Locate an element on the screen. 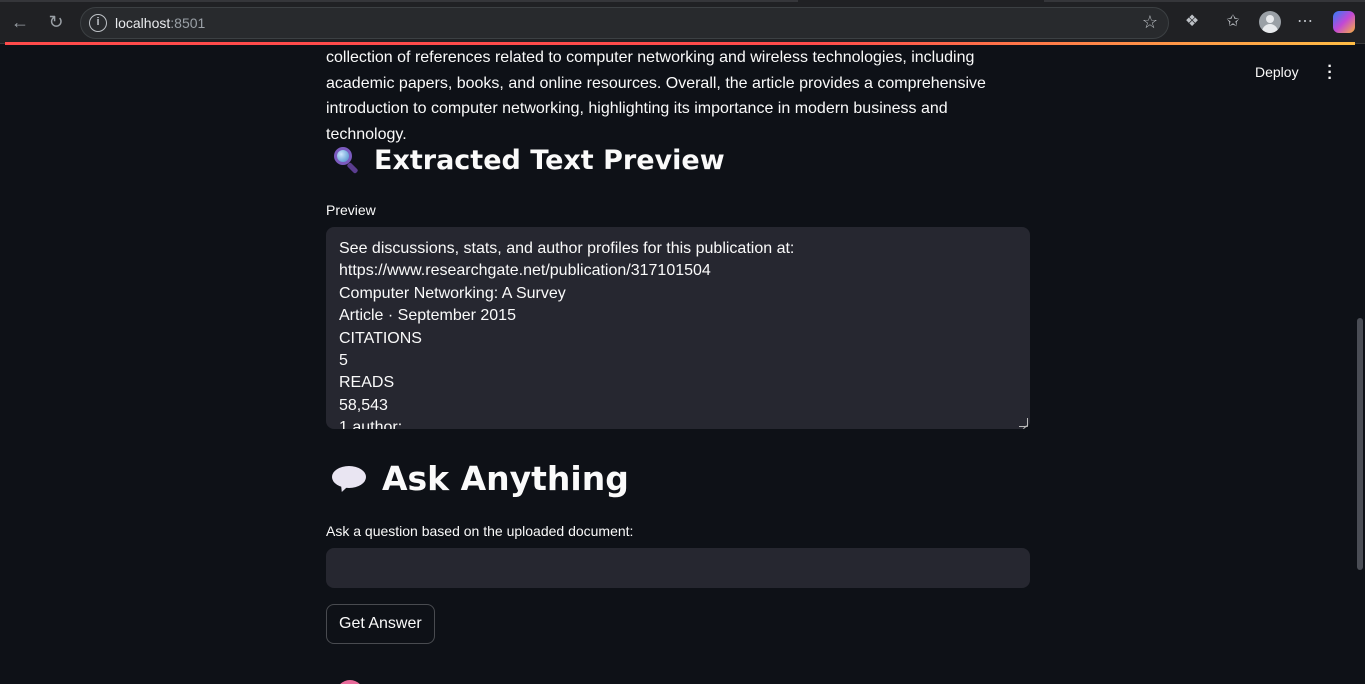 This screenshot has height=684, width=1365. more-menu-icon: ⋯ is located at coordinates (1305, 22).